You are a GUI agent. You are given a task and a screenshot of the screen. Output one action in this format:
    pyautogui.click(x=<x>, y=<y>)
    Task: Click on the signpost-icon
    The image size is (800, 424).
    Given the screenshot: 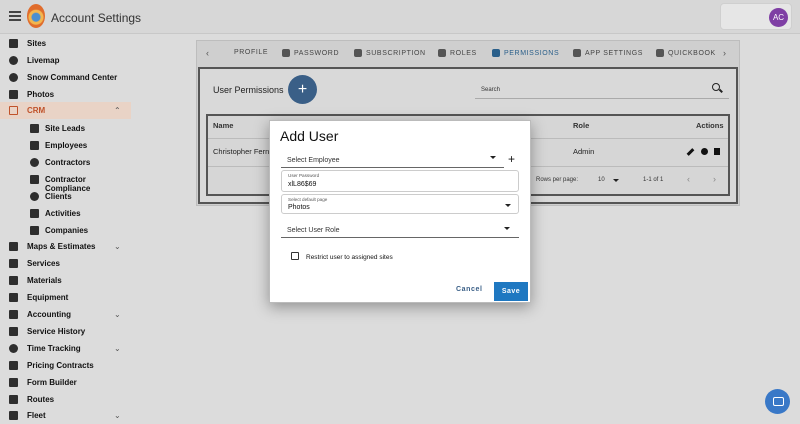 What is the action you would take?
    pyautogui.click(x=13, y=399)
    